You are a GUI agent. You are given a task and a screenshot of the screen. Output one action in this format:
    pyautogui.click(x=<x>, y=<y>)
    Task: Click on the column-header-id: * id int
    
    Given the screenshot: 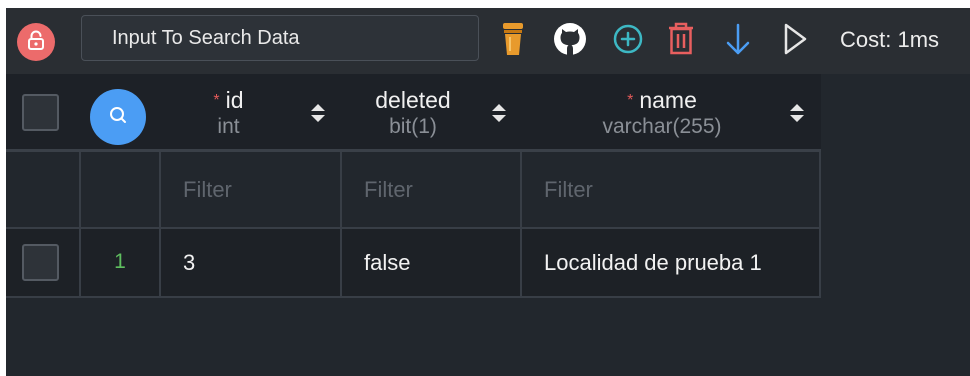 What is the action you would take?
    pyautogui.click(x=251, y=111)
    